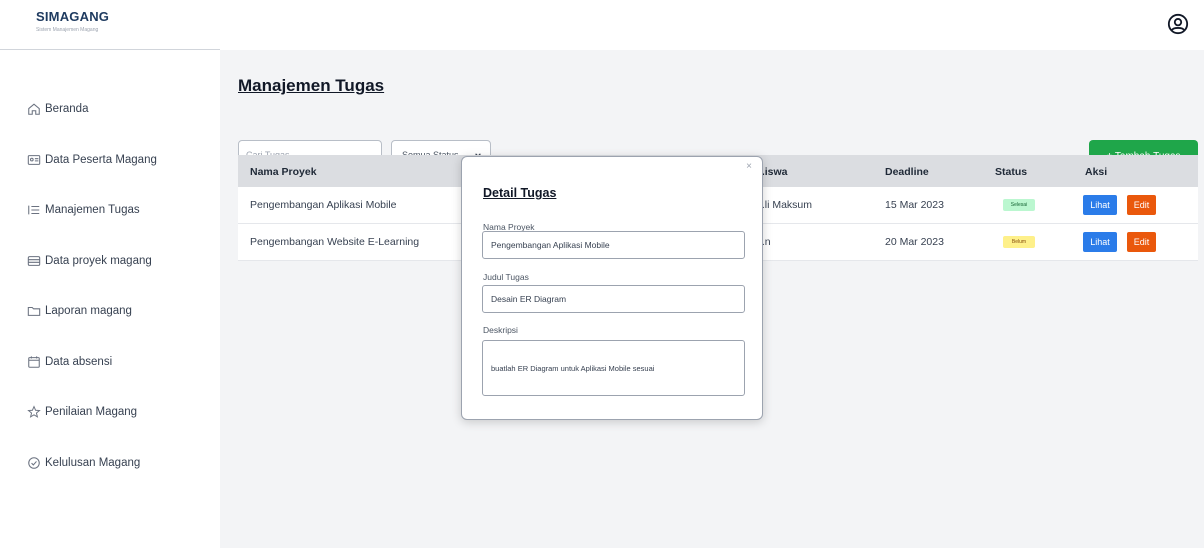 The image size is (1204, 548). What do you see at coordinates (1178, 24) in the screenshot?
I see `user-circle-icon` at bounding box center [1178, 24].